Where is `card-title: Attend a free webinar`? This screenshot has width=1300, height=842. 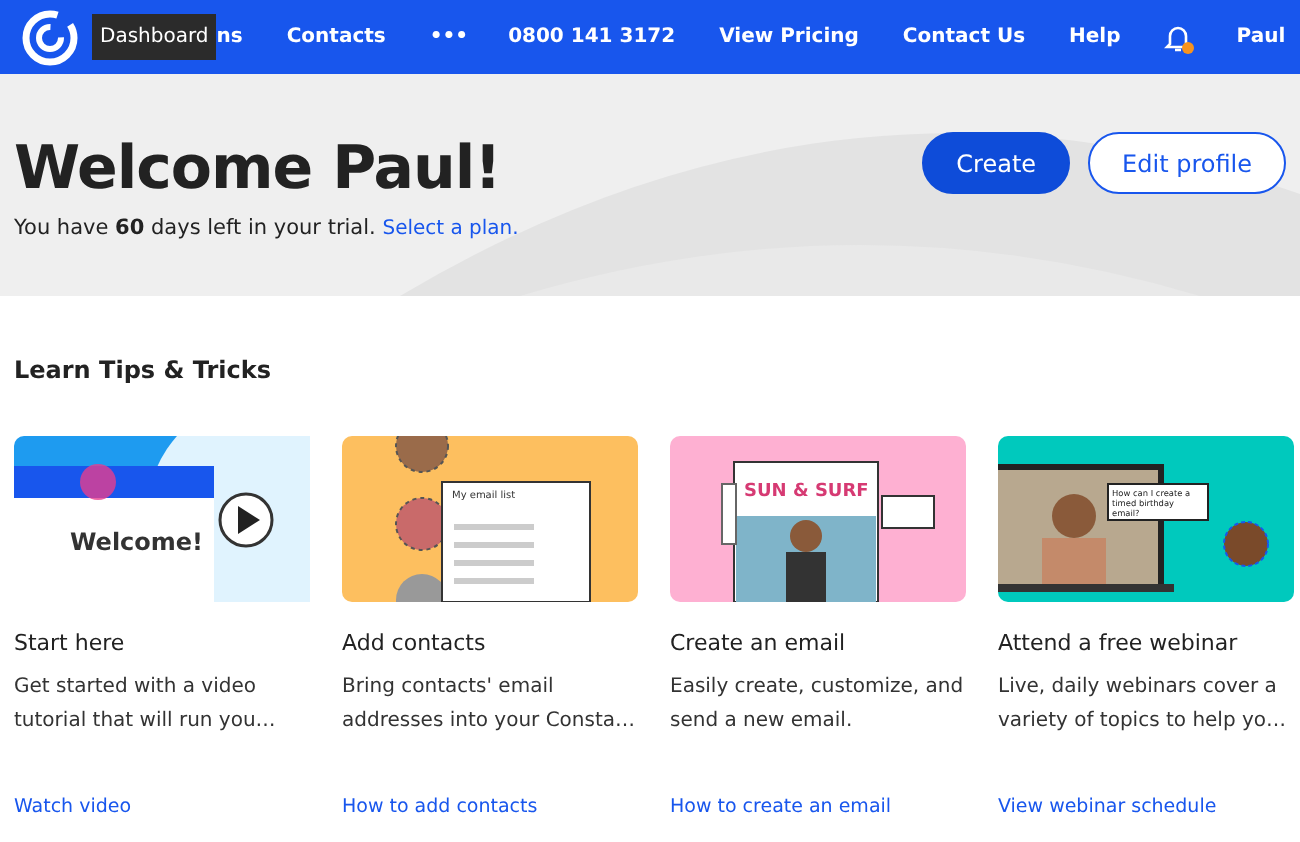 card-title: Attend a free webinar is located at coordinates (1119, 643).